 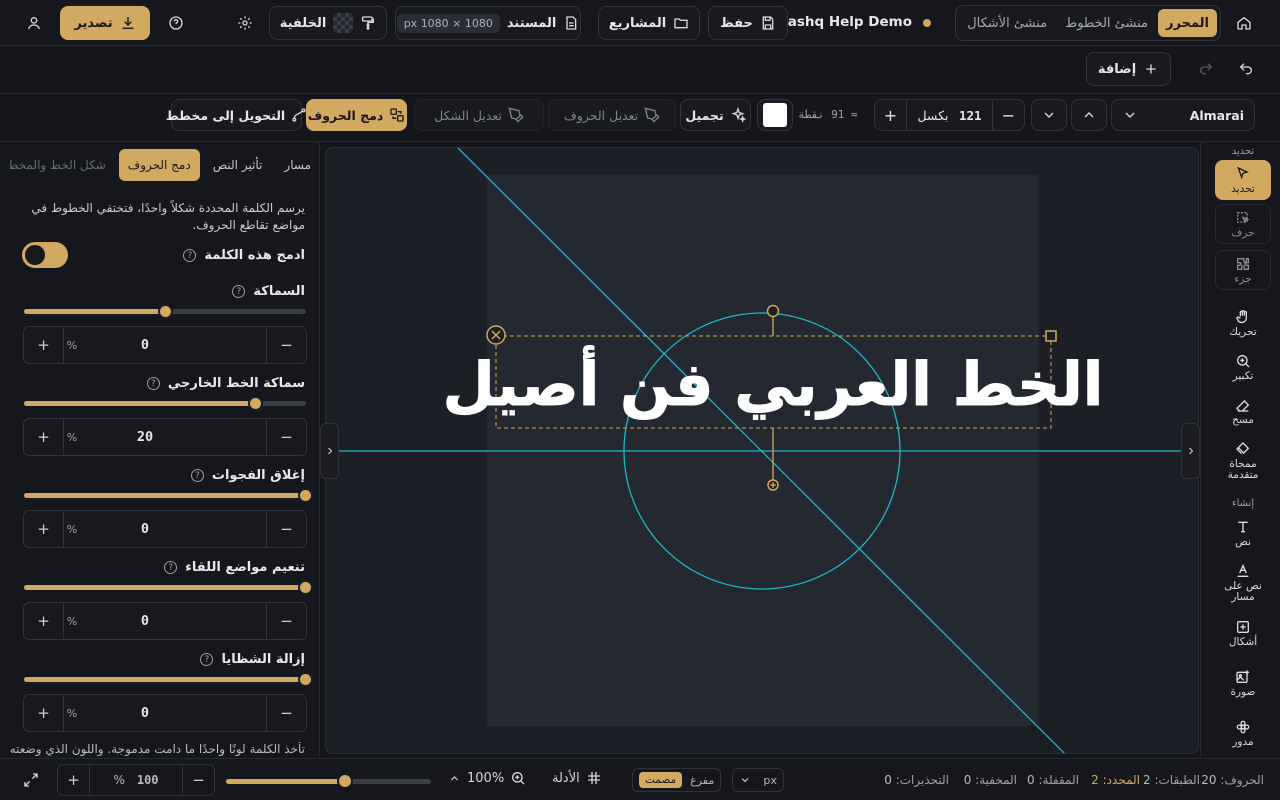 What do you see at coordinates (1243, 583) in the screenshot?
I see `tool-text-on-path: نص على مسار` at bounding box center [1243, 583].